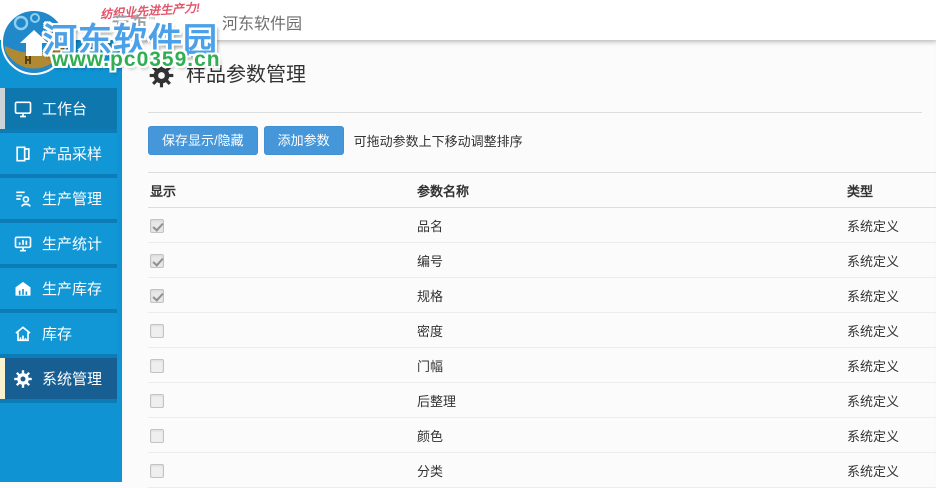 Image resolution: width=936 pixels, height=488 pixels. What do you see at coordinates (542, 190) in the screenshot?
I see `table-header-row: 显示 参数名称 类型` at bounding box center [542, 190].